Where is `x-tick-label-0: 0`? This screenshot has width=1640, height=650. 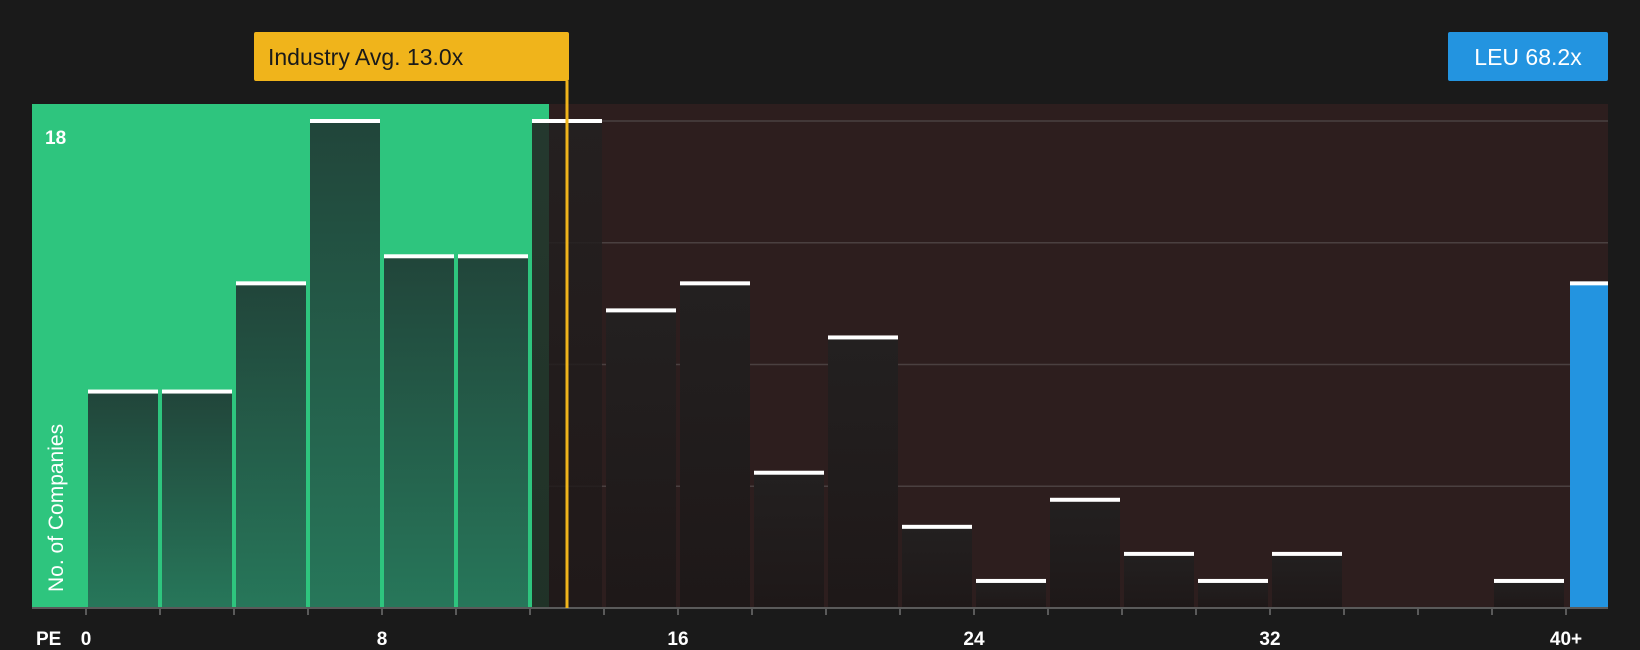 x-tick-label-0: 0 is located at coordinates (86, 639).